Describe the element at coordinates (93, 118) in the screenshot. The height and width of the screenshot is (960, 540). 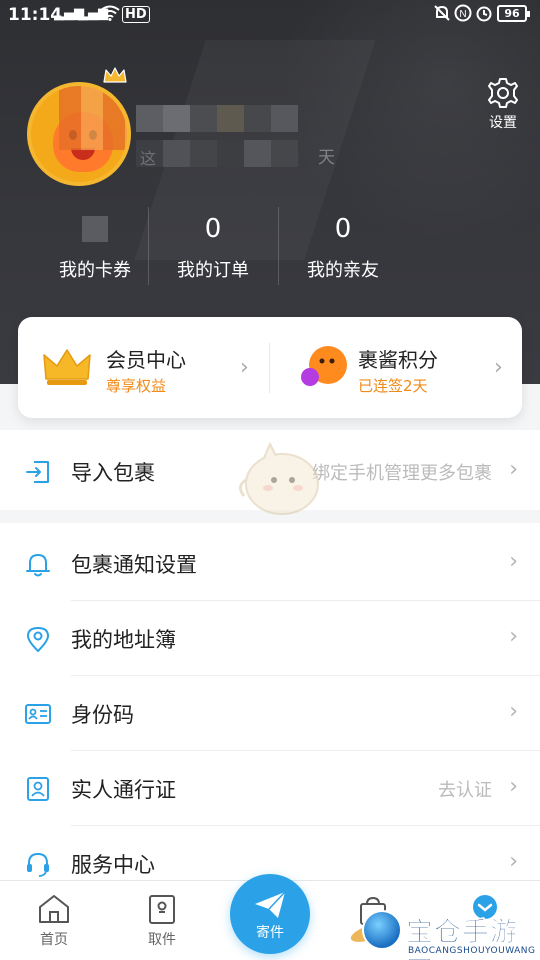
I see `avatar-mosaic` at that location.